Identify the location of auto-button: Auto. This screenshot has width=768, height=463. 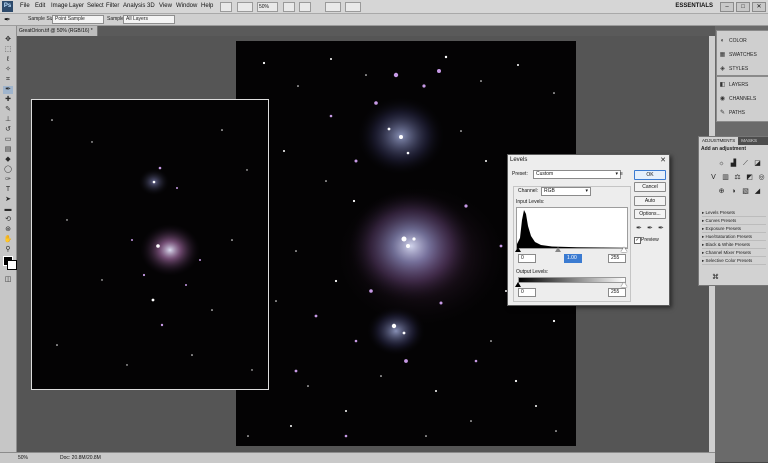
(650, 201).